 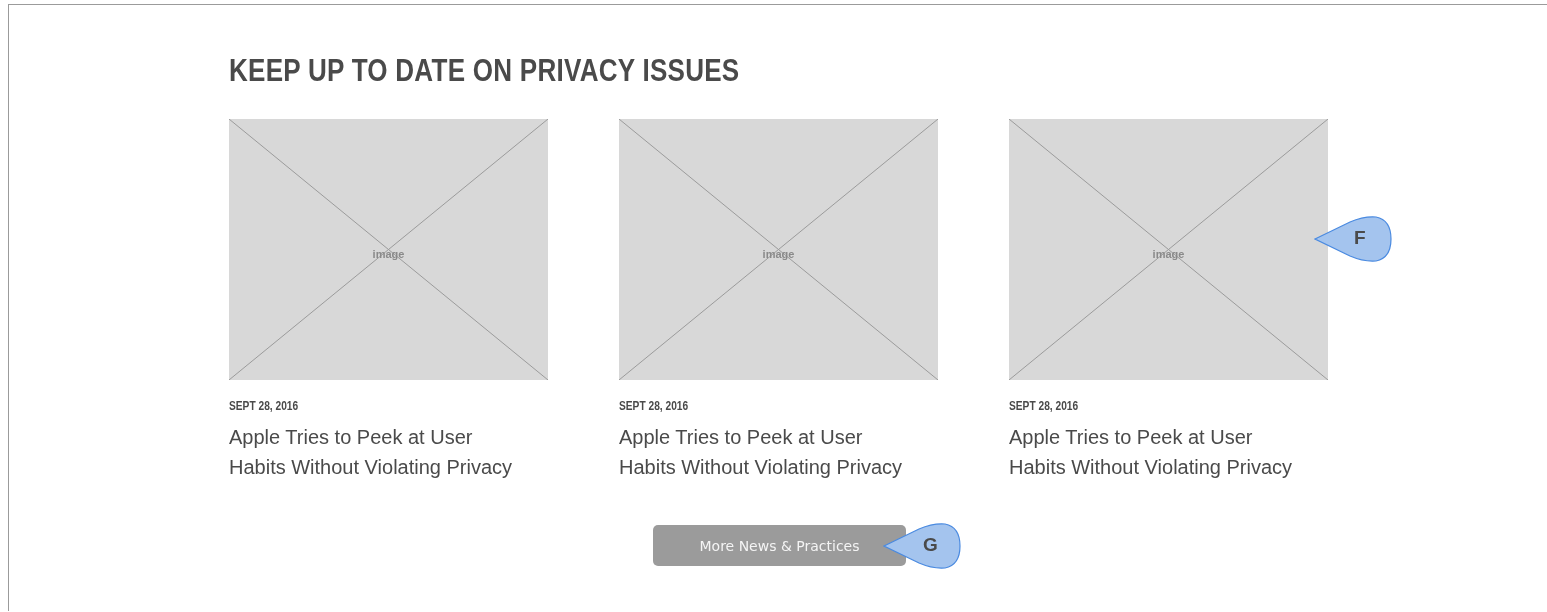 What do you see at coordinates (922, 546) in the screenshot?
I see `annotation-marker: G` at bounding box center [922, 546].